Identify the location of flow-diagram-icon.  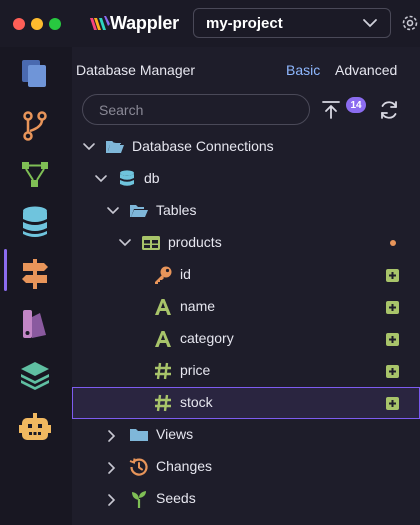
(35, 174).